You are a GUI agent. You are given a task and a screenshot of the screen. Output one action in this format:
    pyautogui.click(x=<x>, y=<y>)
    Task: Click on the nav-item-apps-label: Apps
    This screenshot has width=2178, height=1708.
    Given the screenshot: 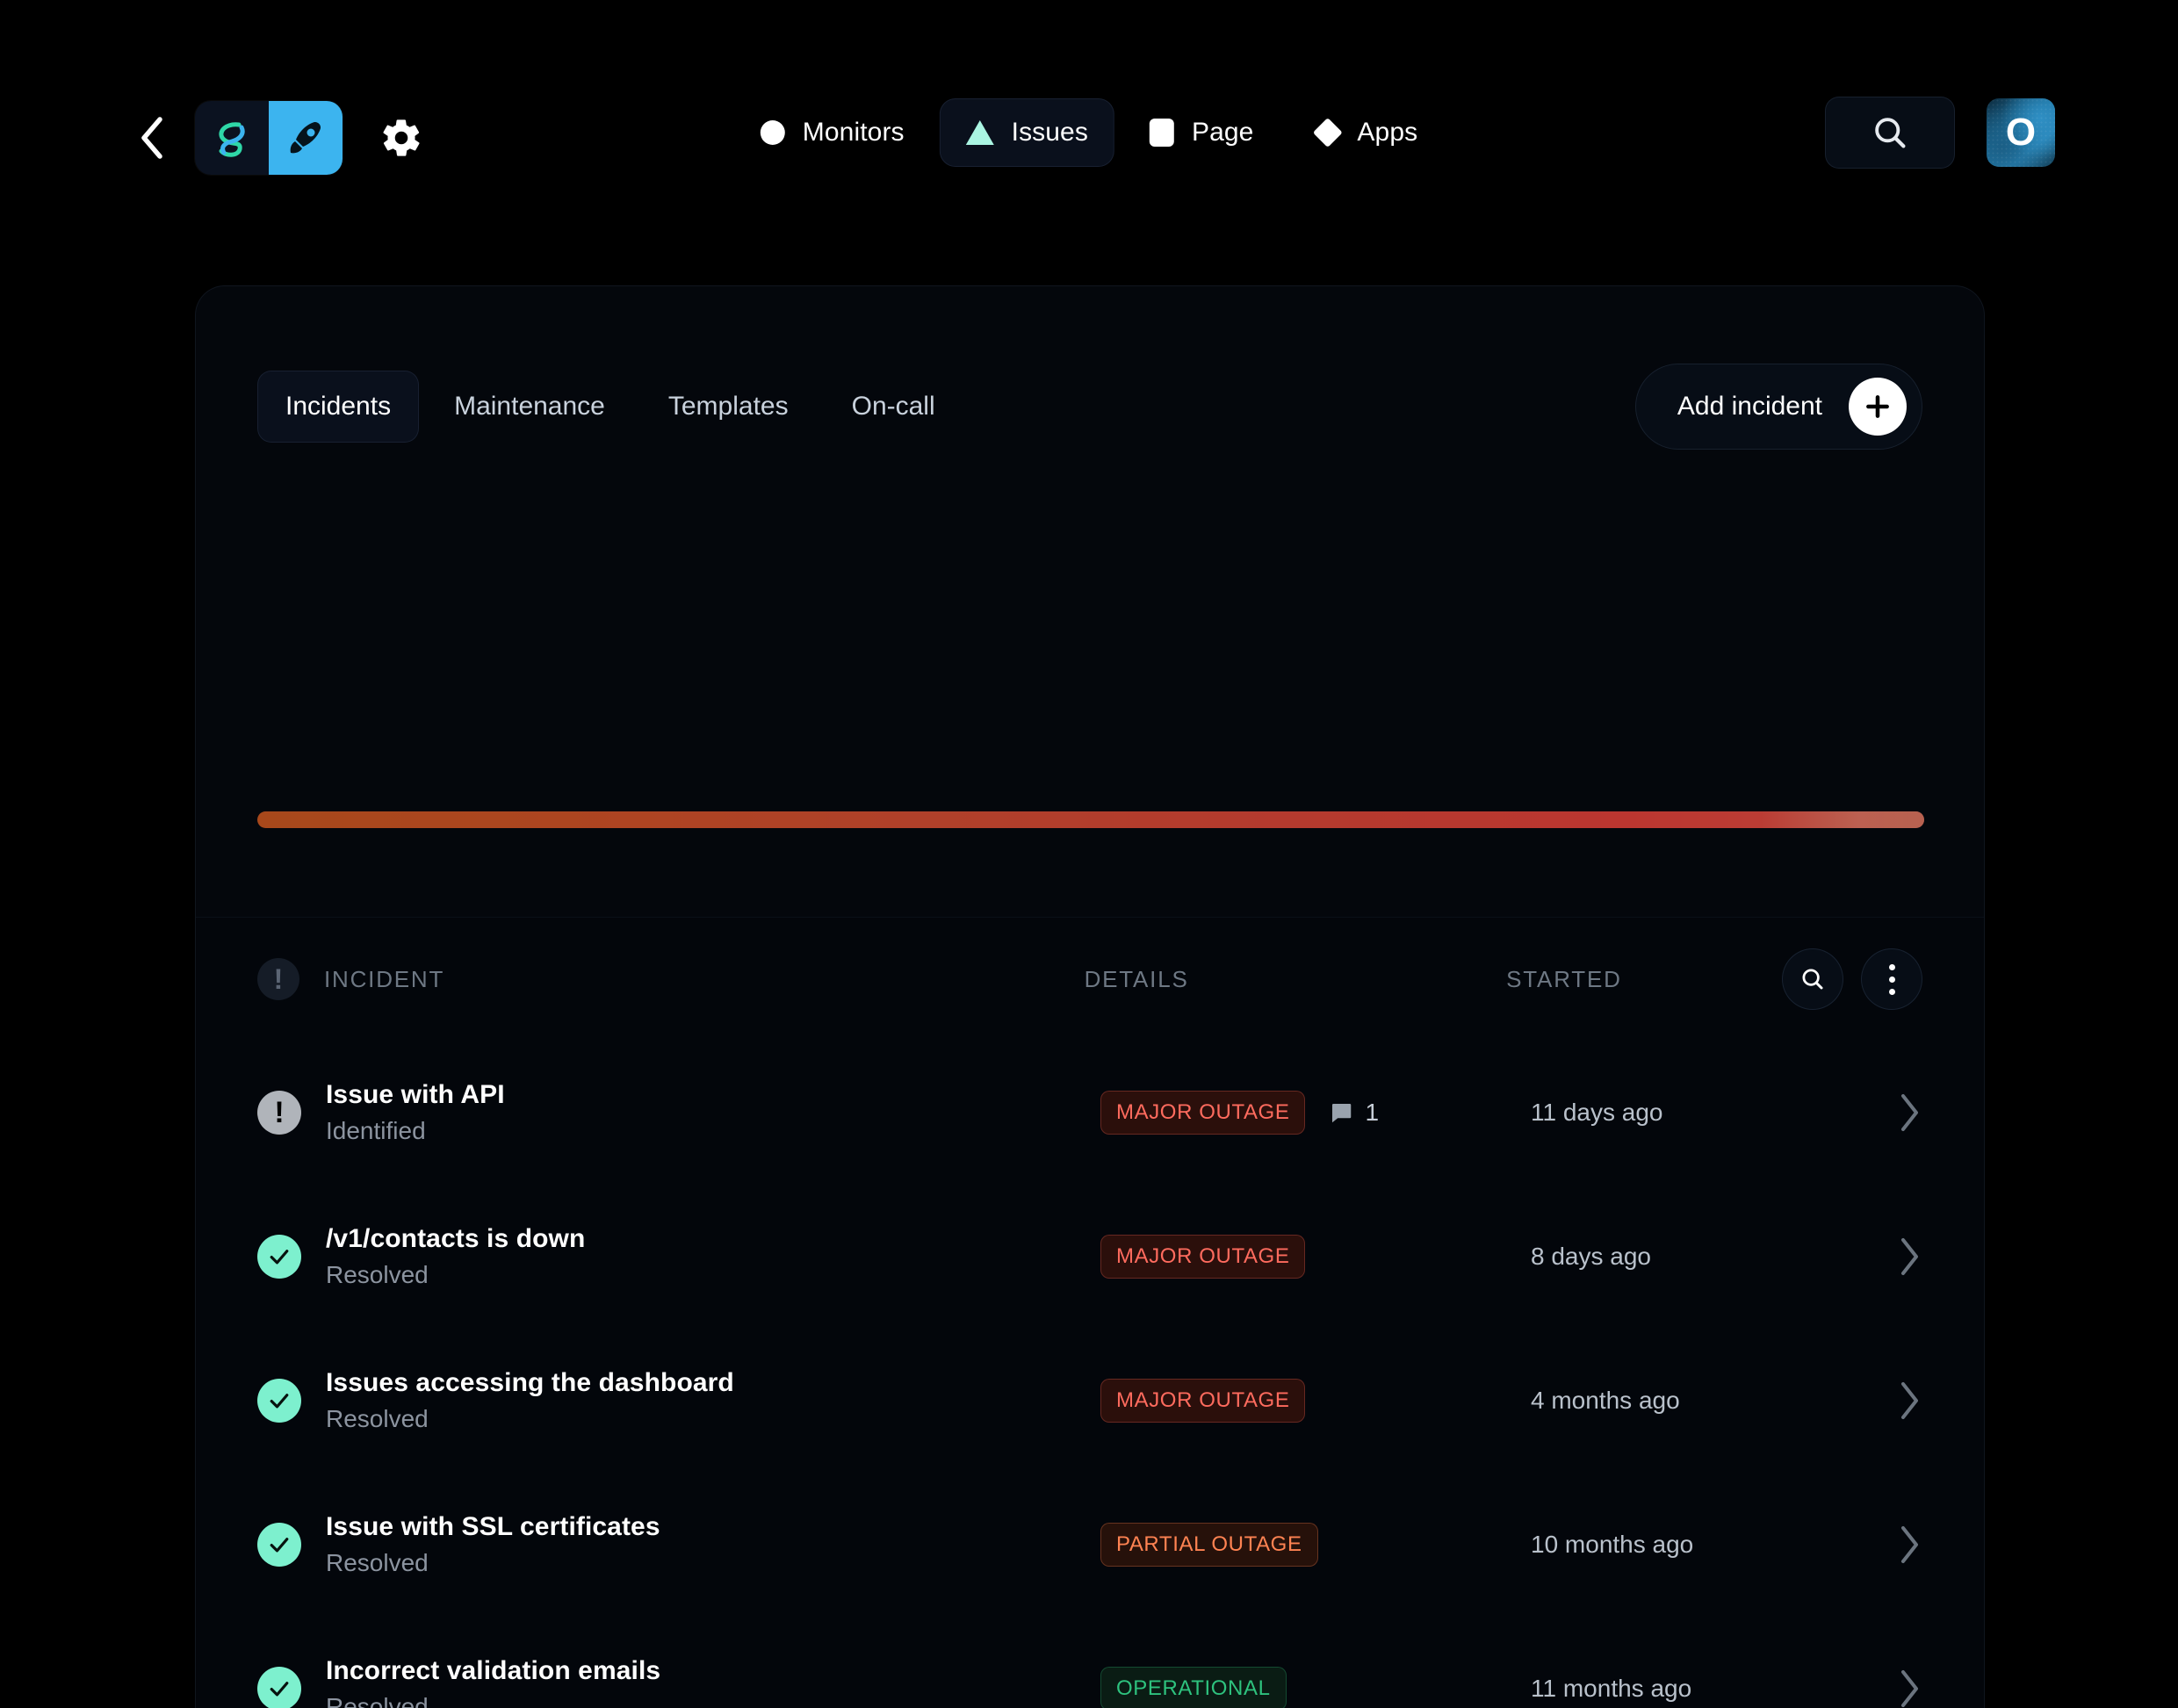 What is the action you would take?
    pyautogui.click(x=1388, y=132)
    